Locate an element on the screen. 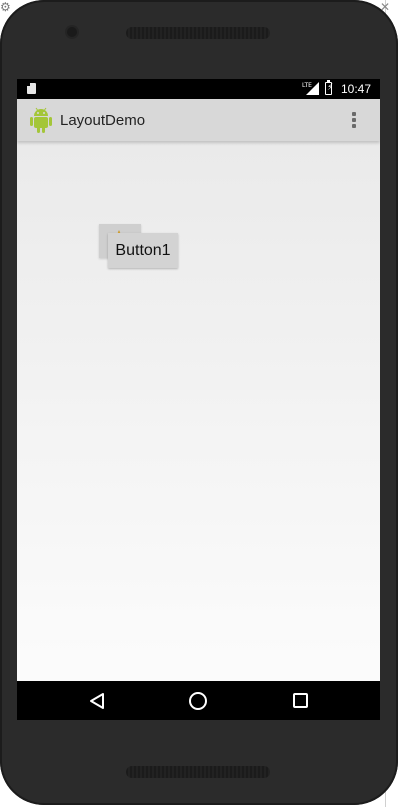 The width and height of the screenshot is (400, 807). sd-card-icon is located at coordinates (31, 88).